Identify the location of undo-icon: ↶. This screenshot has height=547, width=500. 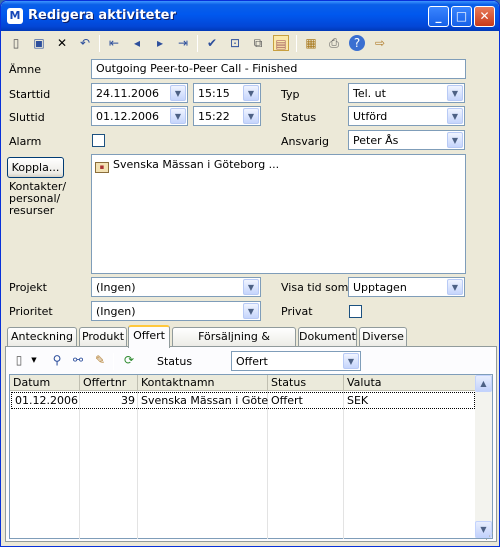
(85, 43).